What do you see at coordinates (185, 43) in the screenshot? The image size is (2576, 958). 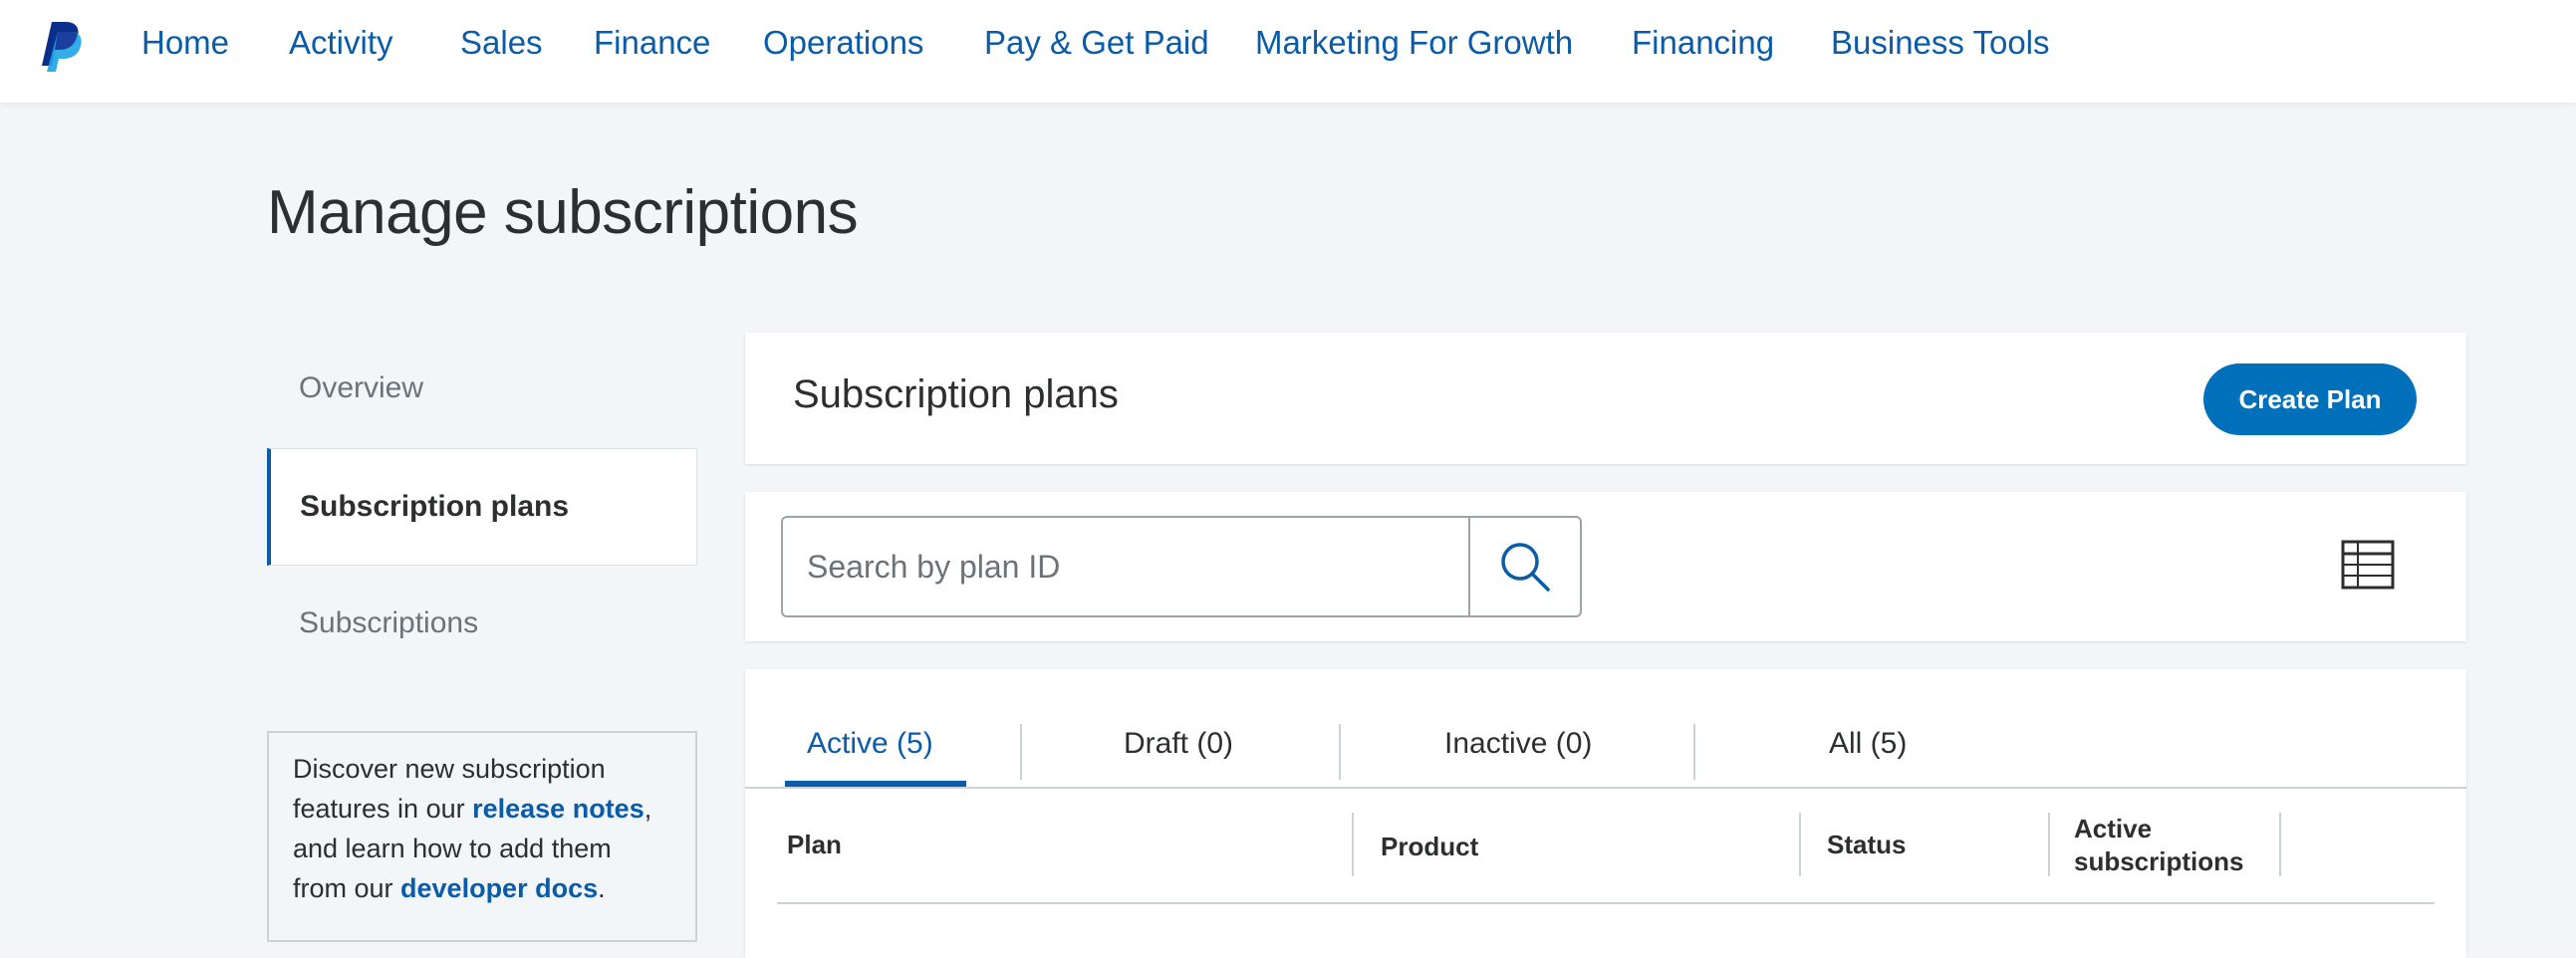 I see `nav-home: Home` at bounding box center [185, 43].